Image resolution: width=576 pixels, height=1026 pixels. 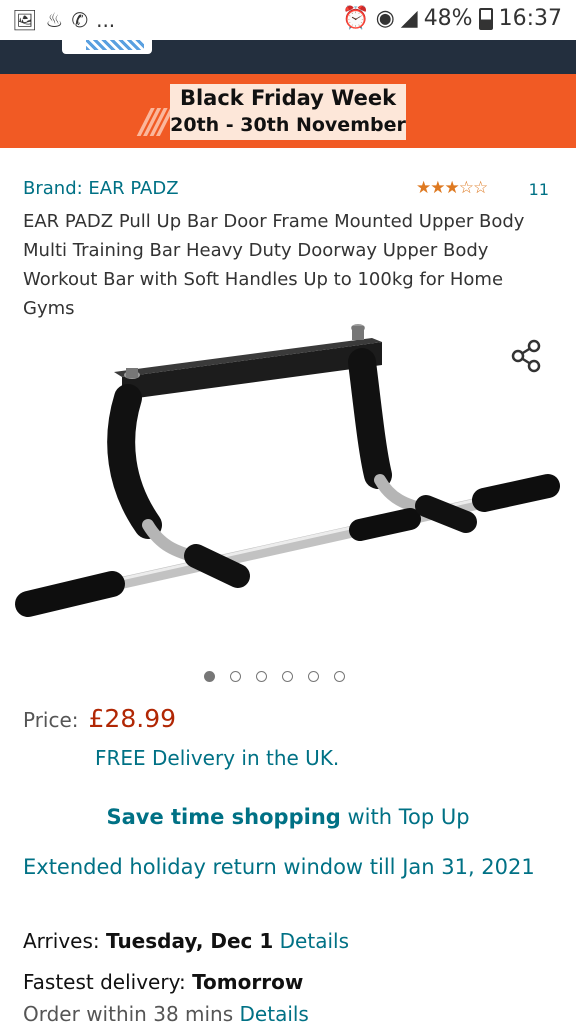 I want to click on top-up-link: Save time shopping with Top Up, so click(x=288, y=817).